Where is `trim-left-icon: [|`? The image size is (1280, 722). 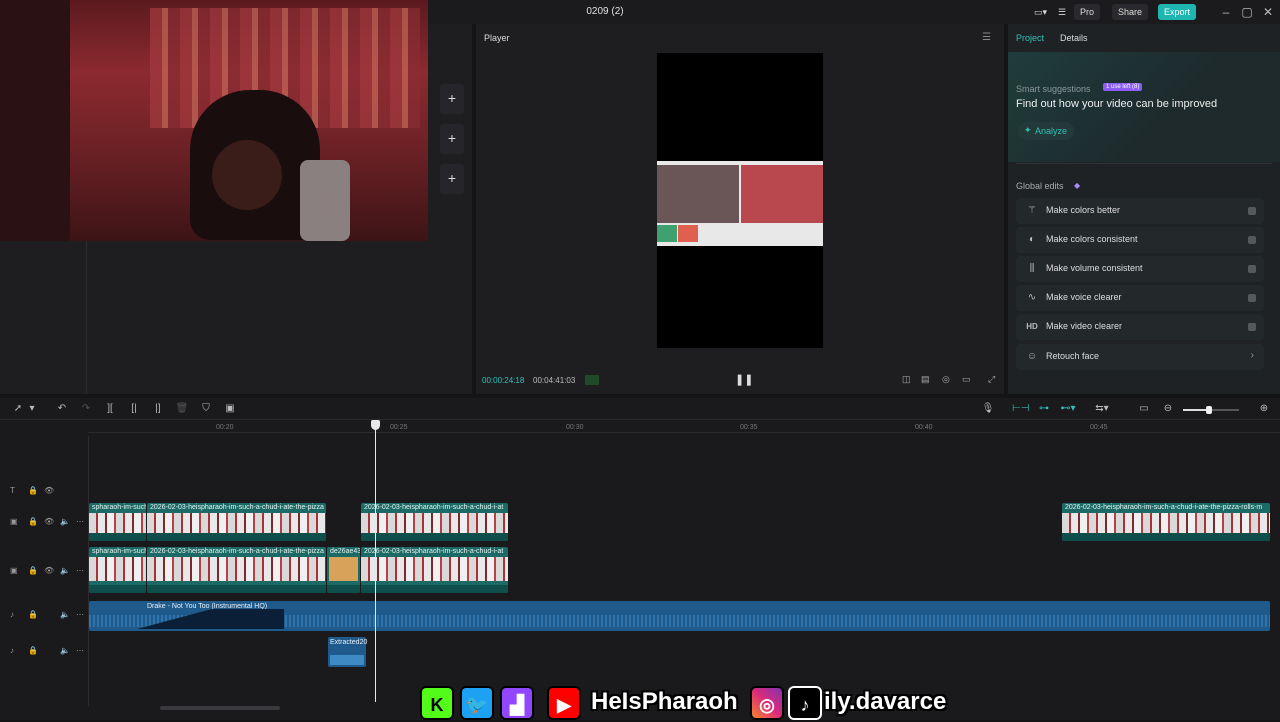 trim-left-icon: [| is located at coordinates (134, 409).